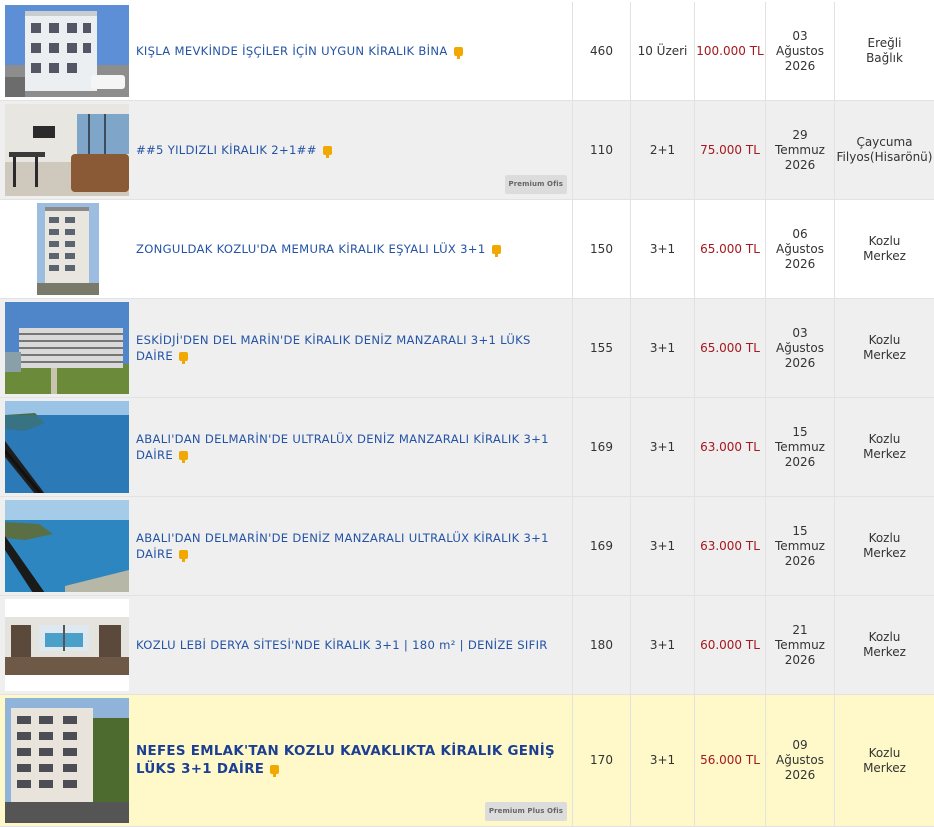 This screenshot has width=934, height=827. Describe the element at coordinates (234, 150) in the screenshot. I see `listing-title: ##5 YILDIZLI KİRALIK 2+1##` at that location.